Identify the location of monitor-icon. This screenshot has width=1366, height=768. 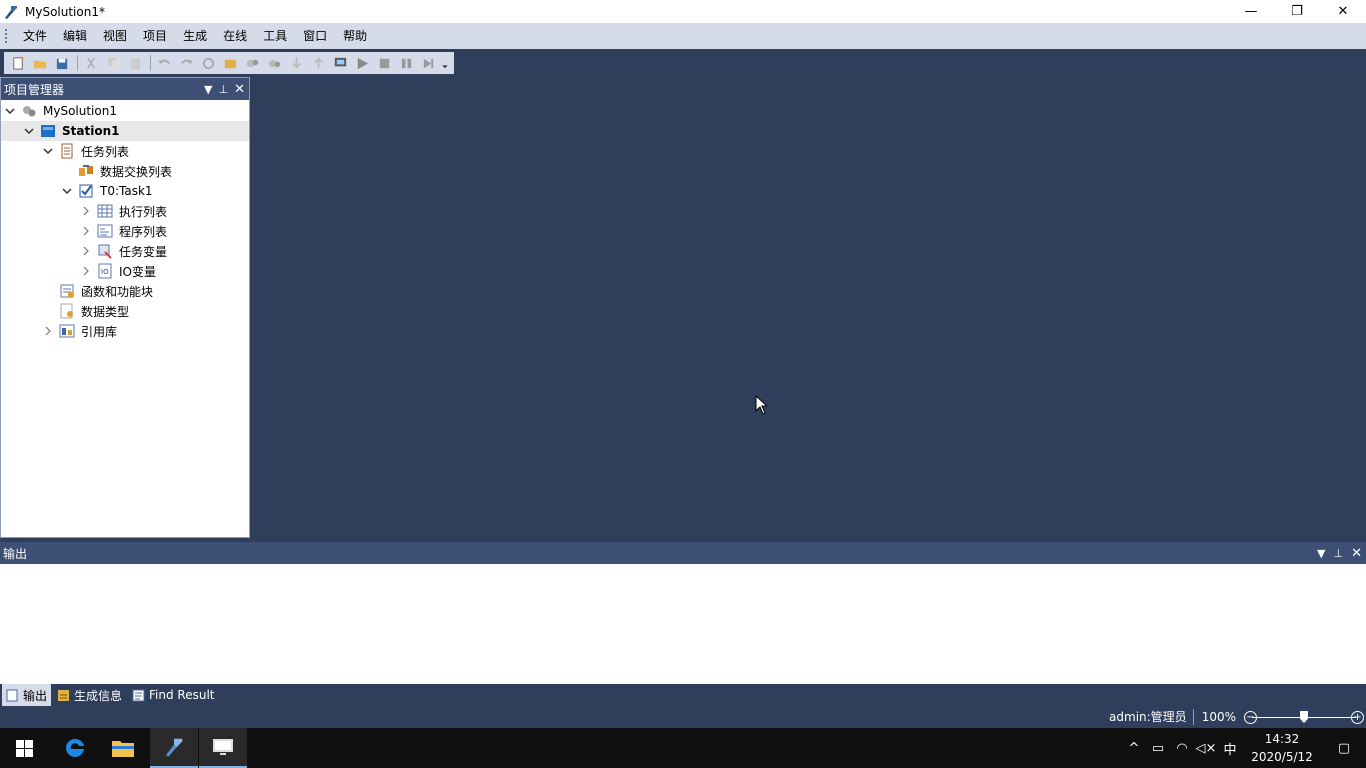
(340, 63).